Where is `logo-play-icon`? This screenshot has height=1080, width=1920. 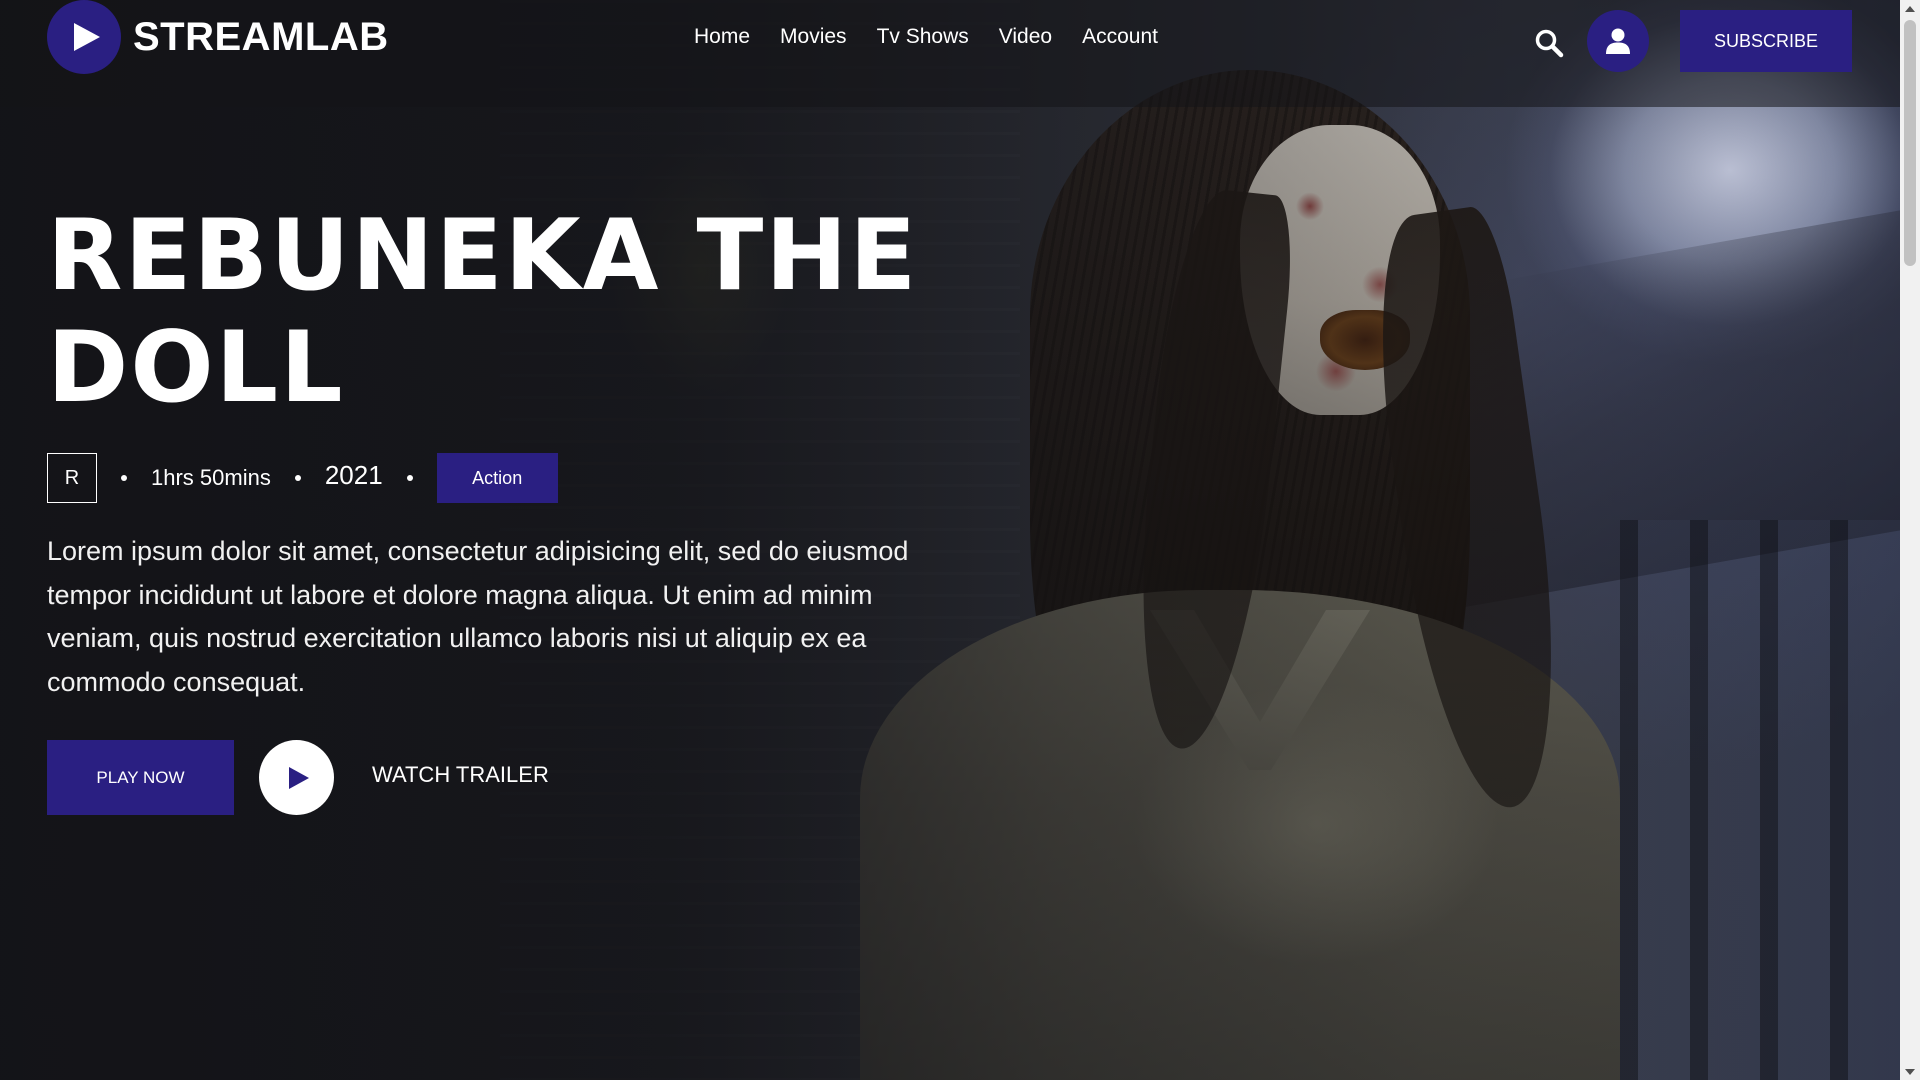 logo-play-icon is located at coordinates (84, 37).